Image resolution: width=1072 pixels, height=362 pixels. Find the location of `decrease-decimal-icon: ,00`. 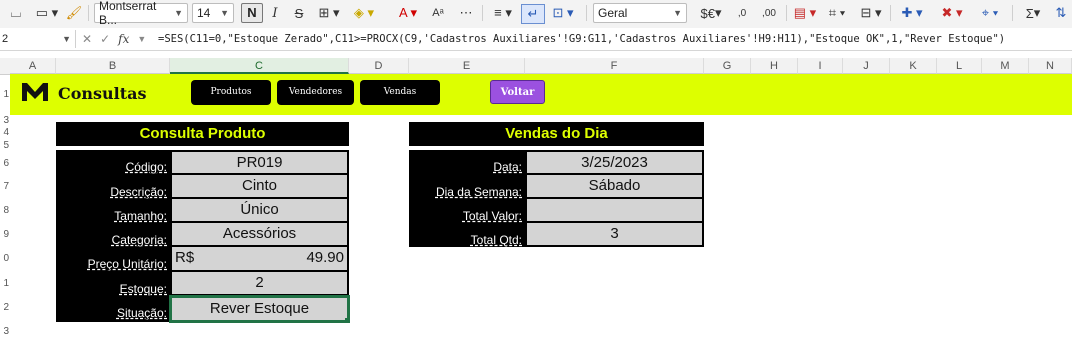

decrease-decimal-icon: ,00 is located at coordinates (769, 13).